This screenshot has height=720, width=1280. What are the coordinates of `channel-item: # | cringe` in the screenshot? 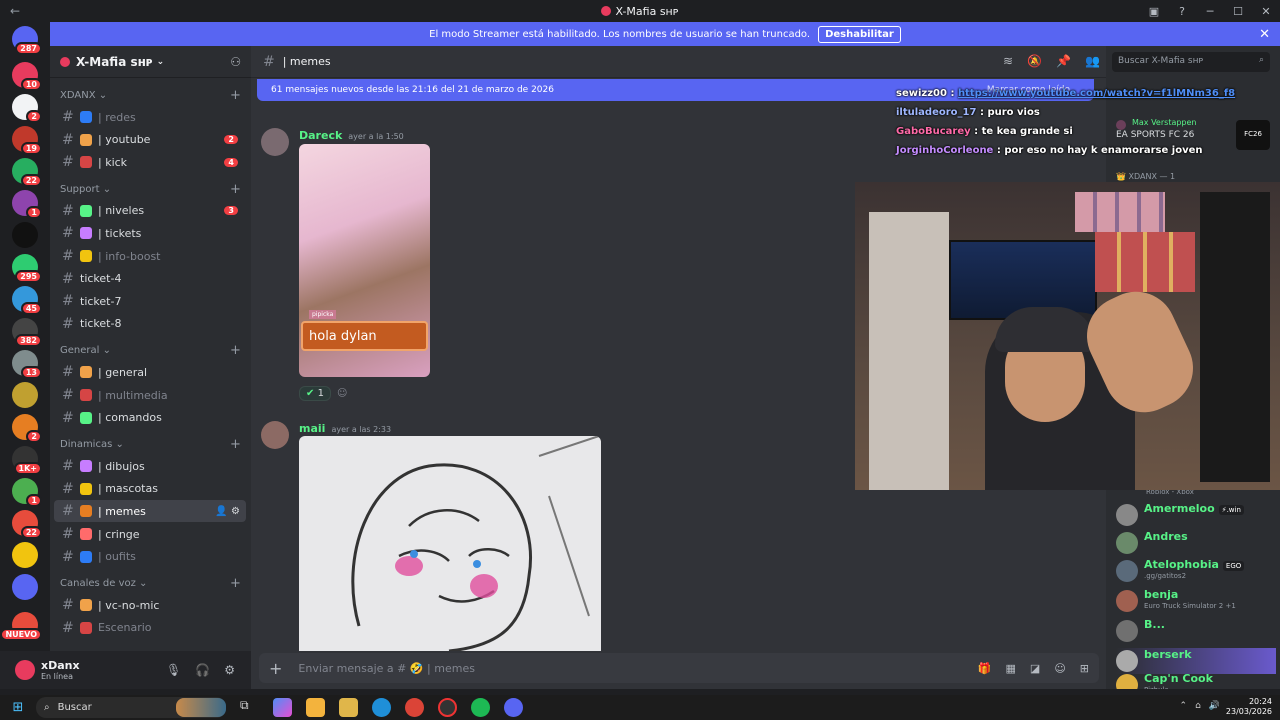 It's located at (150, 534).